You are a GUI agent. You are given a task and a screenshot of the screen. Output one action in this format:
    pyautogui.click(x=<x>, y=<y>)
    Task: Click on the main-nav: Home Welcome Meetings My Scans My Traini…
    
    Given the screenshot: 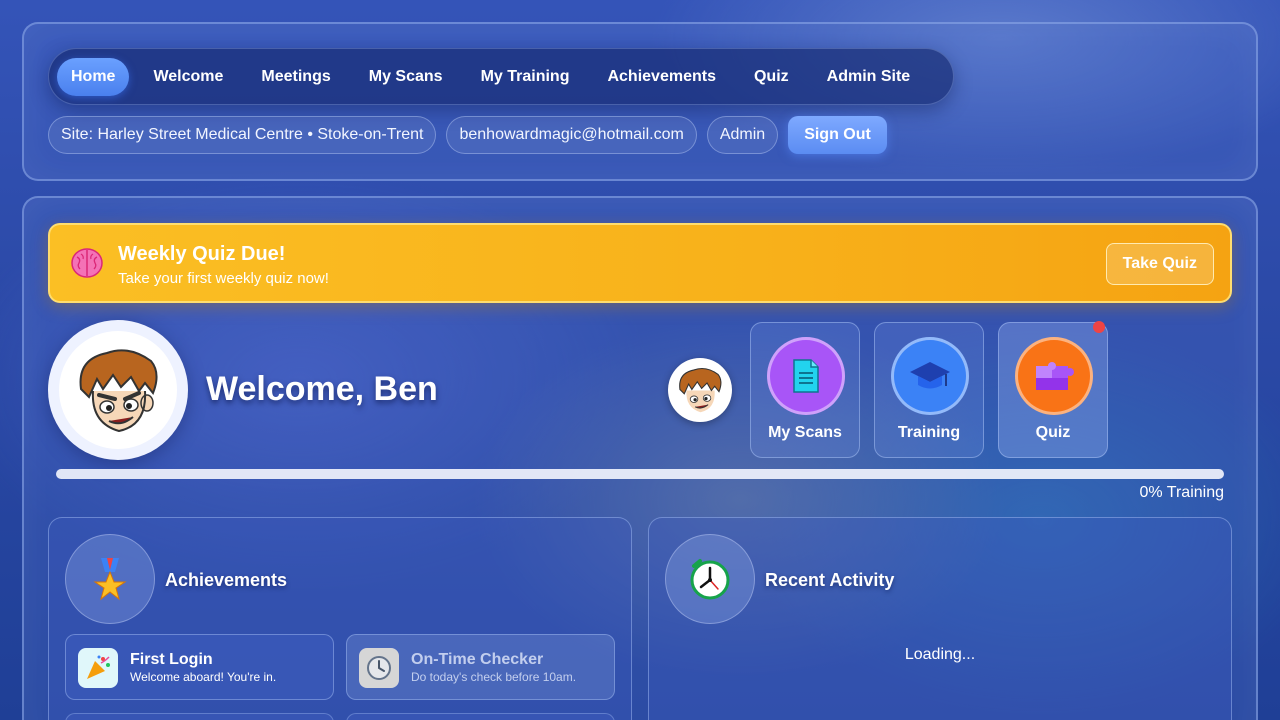 What is the action you would take?
    pyautogui.click(x=501, y=76)
    